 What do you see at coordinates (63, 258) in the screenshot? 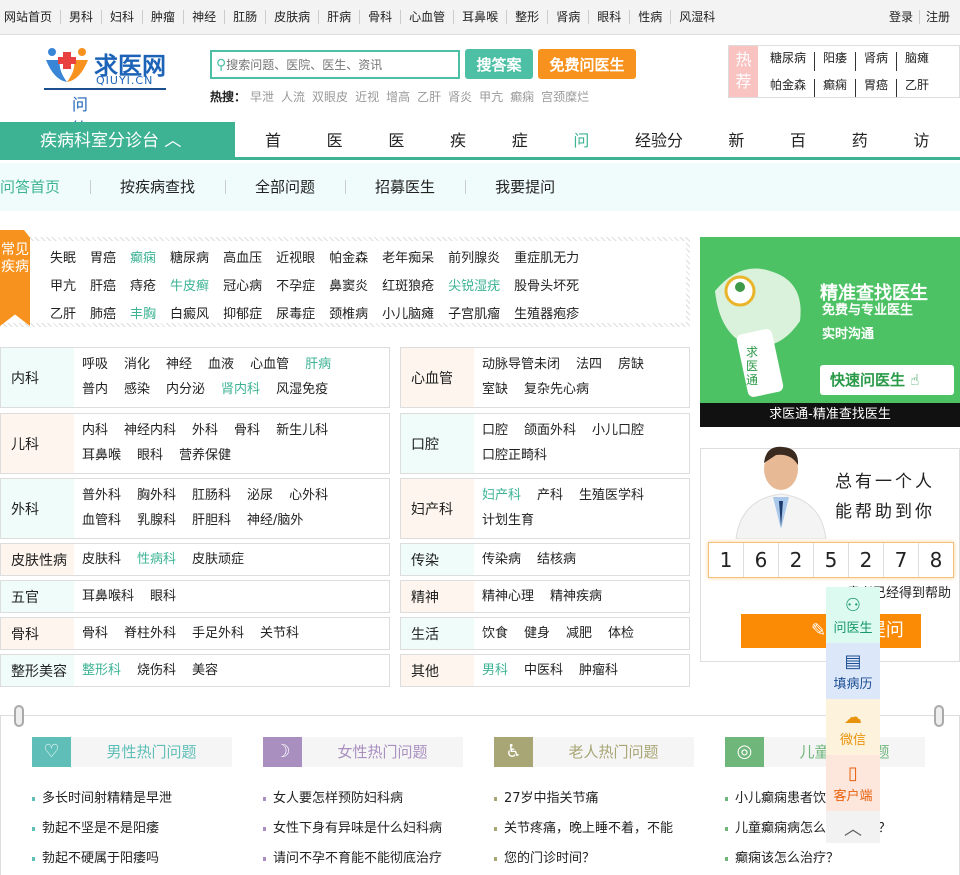
I see `disease-link: 失眠` at bounding box center [63, 258].